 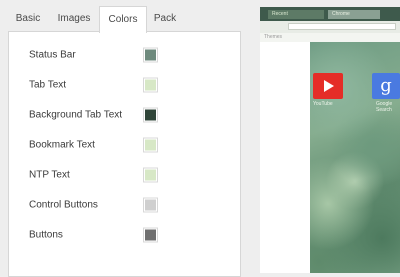 What do you see at coordinates (384, 107) in the screenshot?
I see `app-label: Google Search` at bounding box center [384, 107].